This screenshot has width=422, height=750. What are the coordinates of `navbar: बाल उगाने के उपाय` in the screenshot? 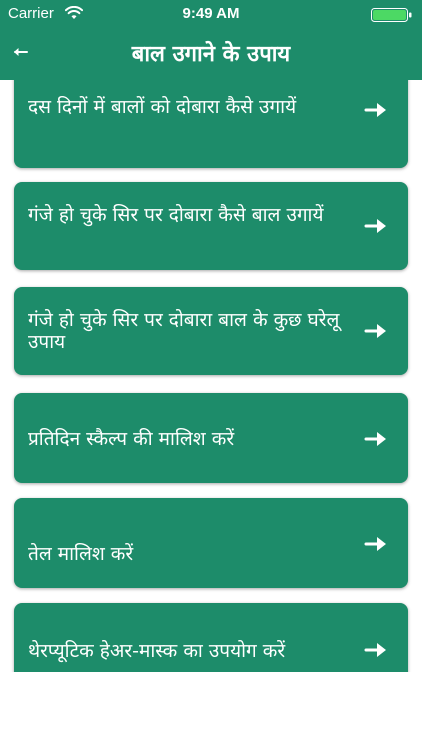 It's located at (211, 54).